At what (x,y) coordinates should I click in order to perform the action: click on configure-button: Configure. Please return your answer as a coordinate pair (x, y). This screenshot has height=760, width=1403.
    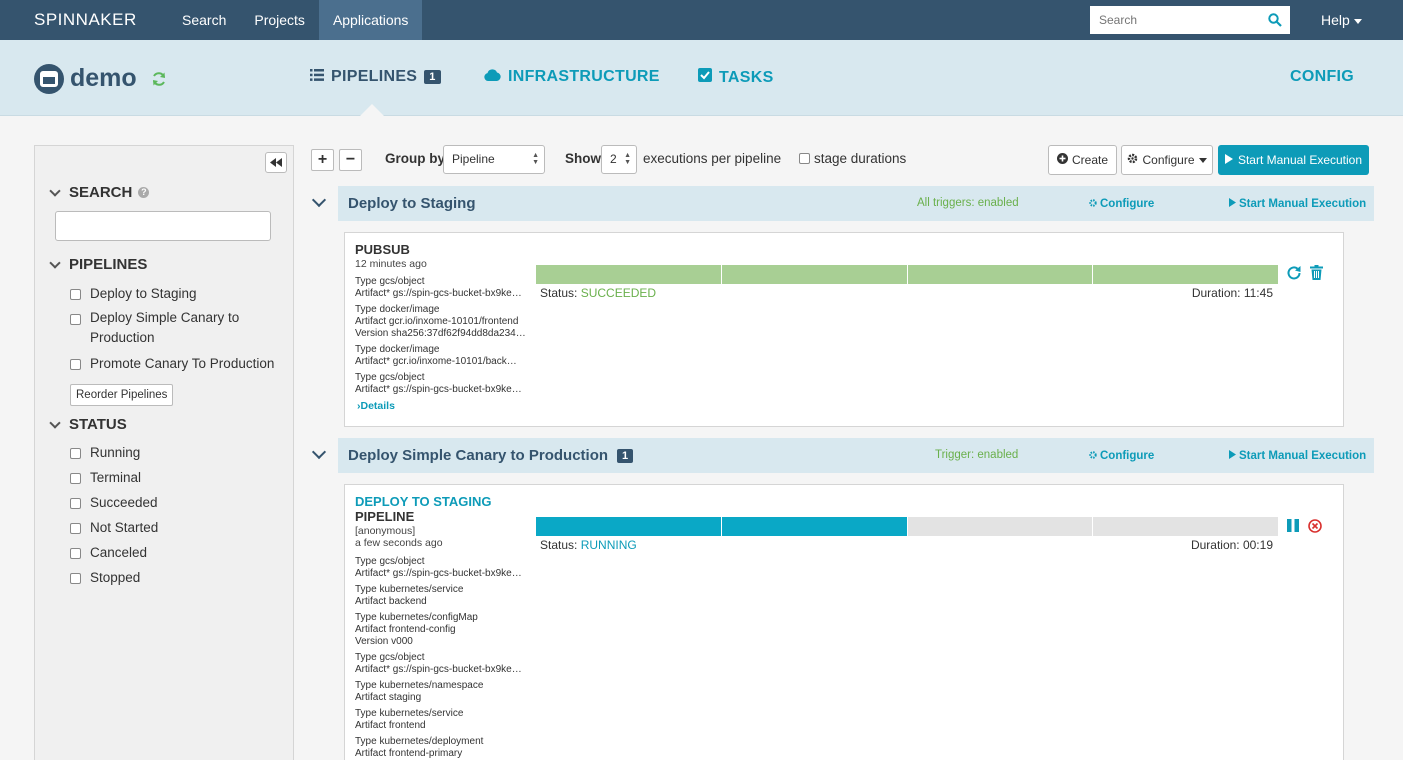
    Looking at the image, I should click on (1167, 160).